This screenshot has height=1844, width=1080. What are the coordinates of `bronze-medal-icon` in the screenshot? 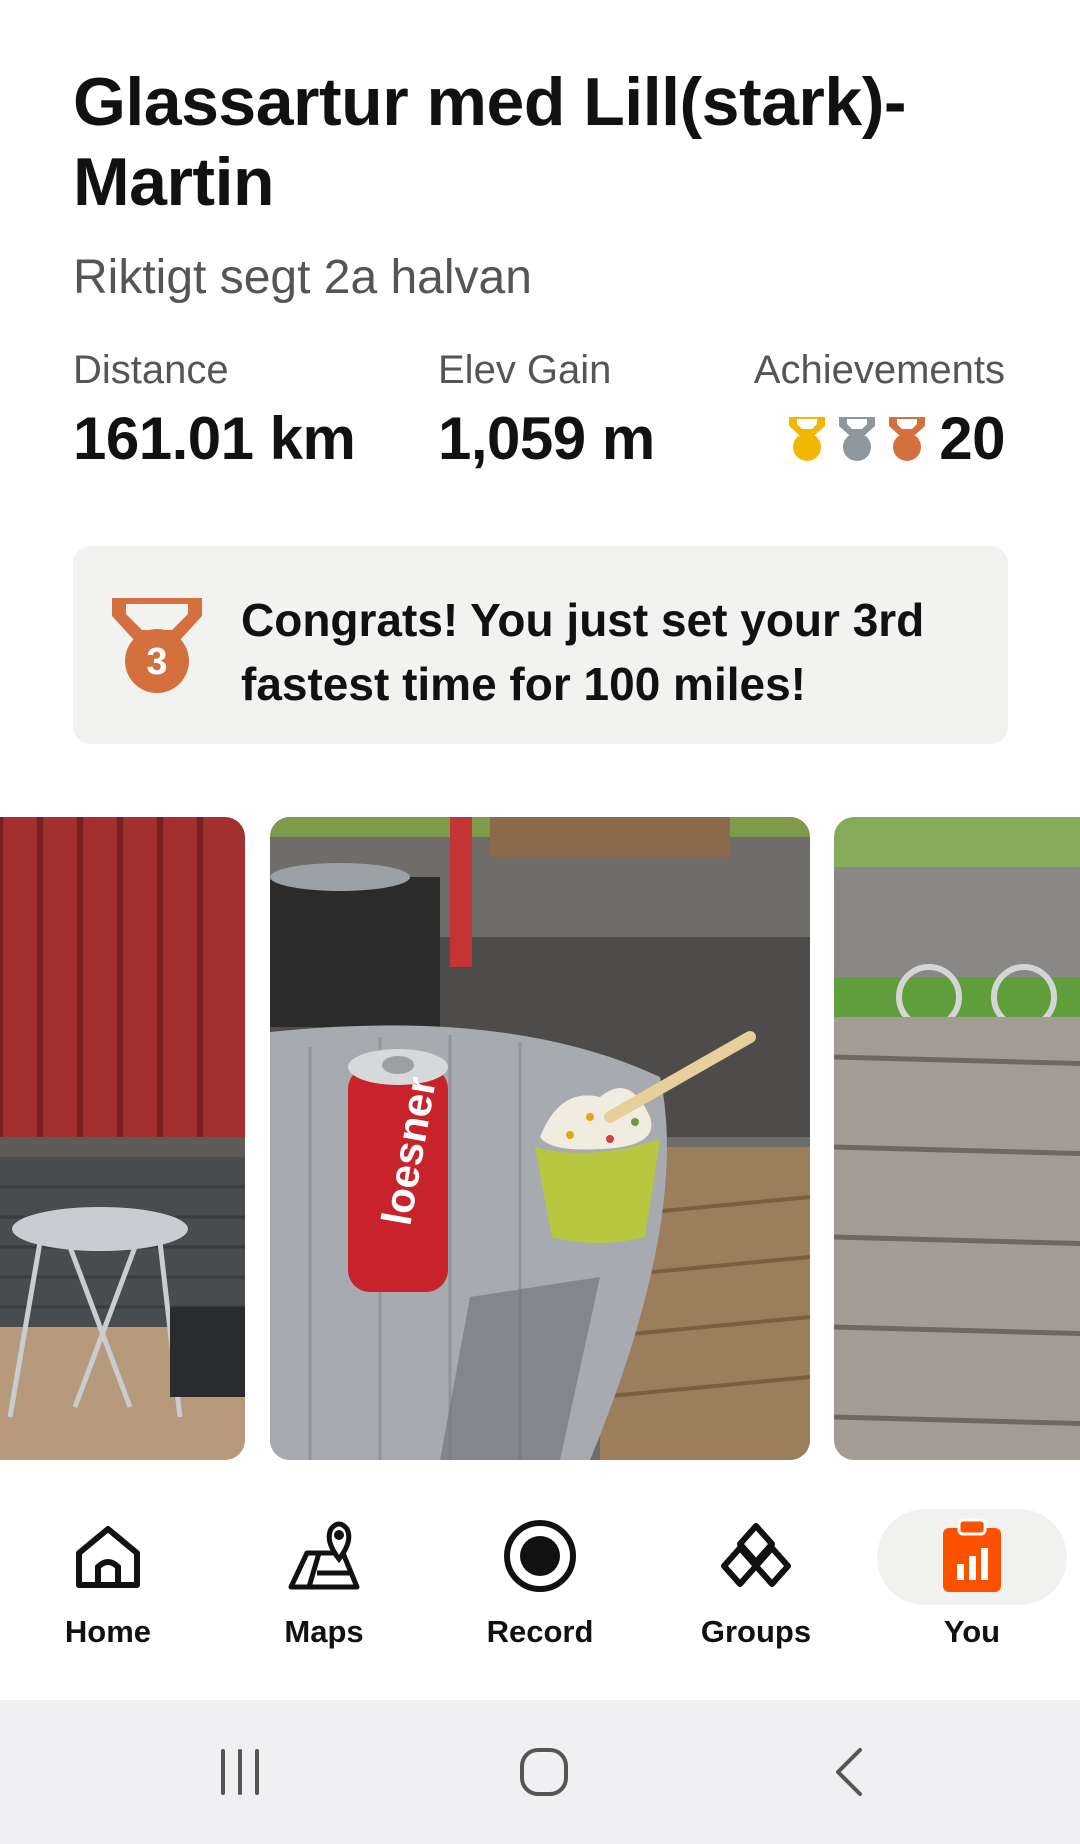 It's located at (907, 439).